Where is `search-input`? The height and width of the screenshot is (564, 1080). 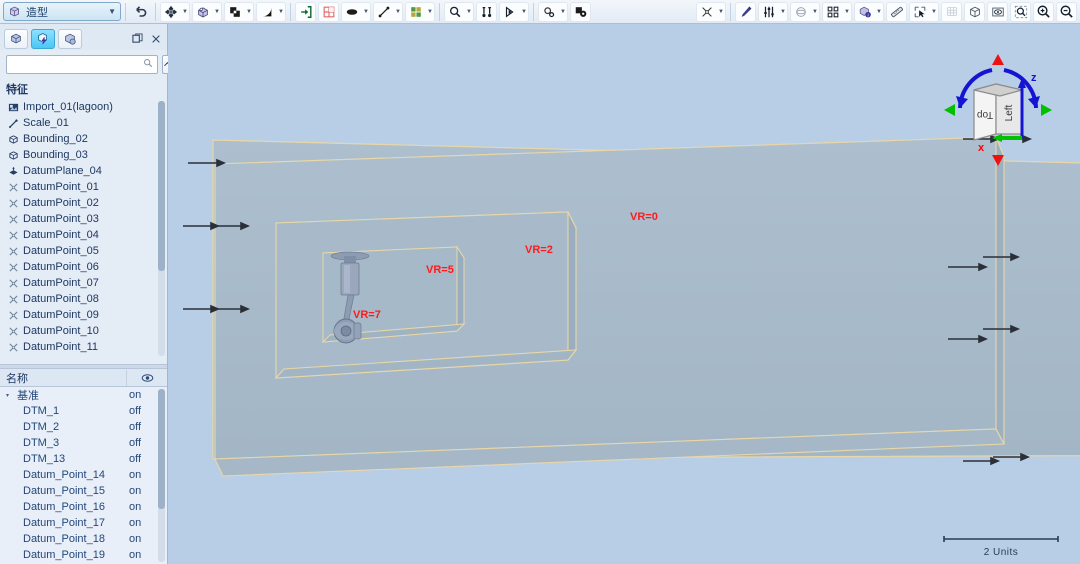
search-input is located at coordinates (77, 64).